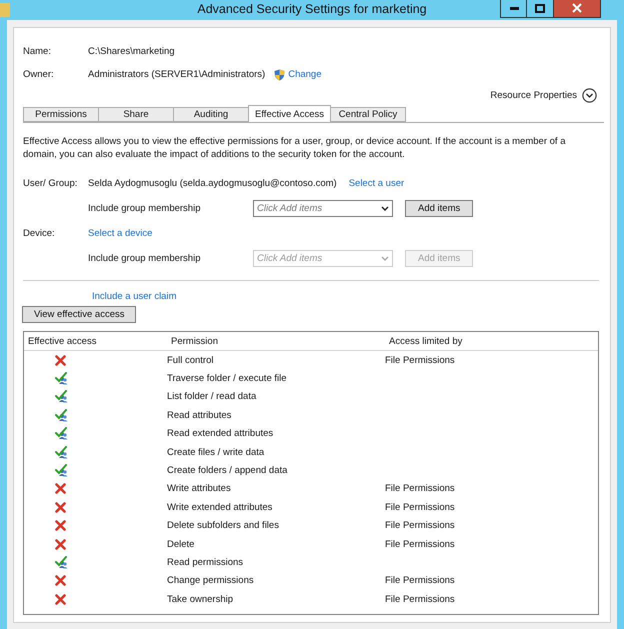  What do you see at coordinates (39, 233) in the screenshot?
I see `device-label: Device:` at bounding box center [39, 233].